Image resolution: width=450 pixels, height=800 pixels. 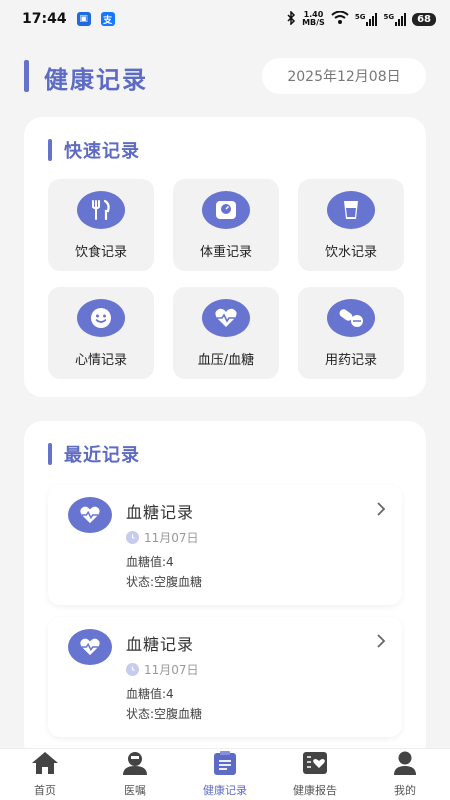 I want to click on utensils-icon, so click(x=101, y=209).